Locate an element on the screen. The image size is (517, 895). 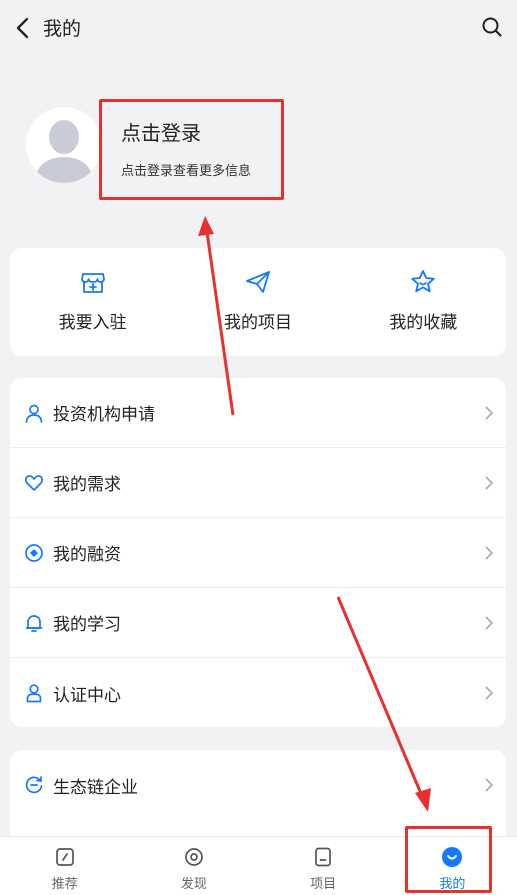
menu-item-ecosystem-companies: 生态链企业 is located at coordinates (258, 785).